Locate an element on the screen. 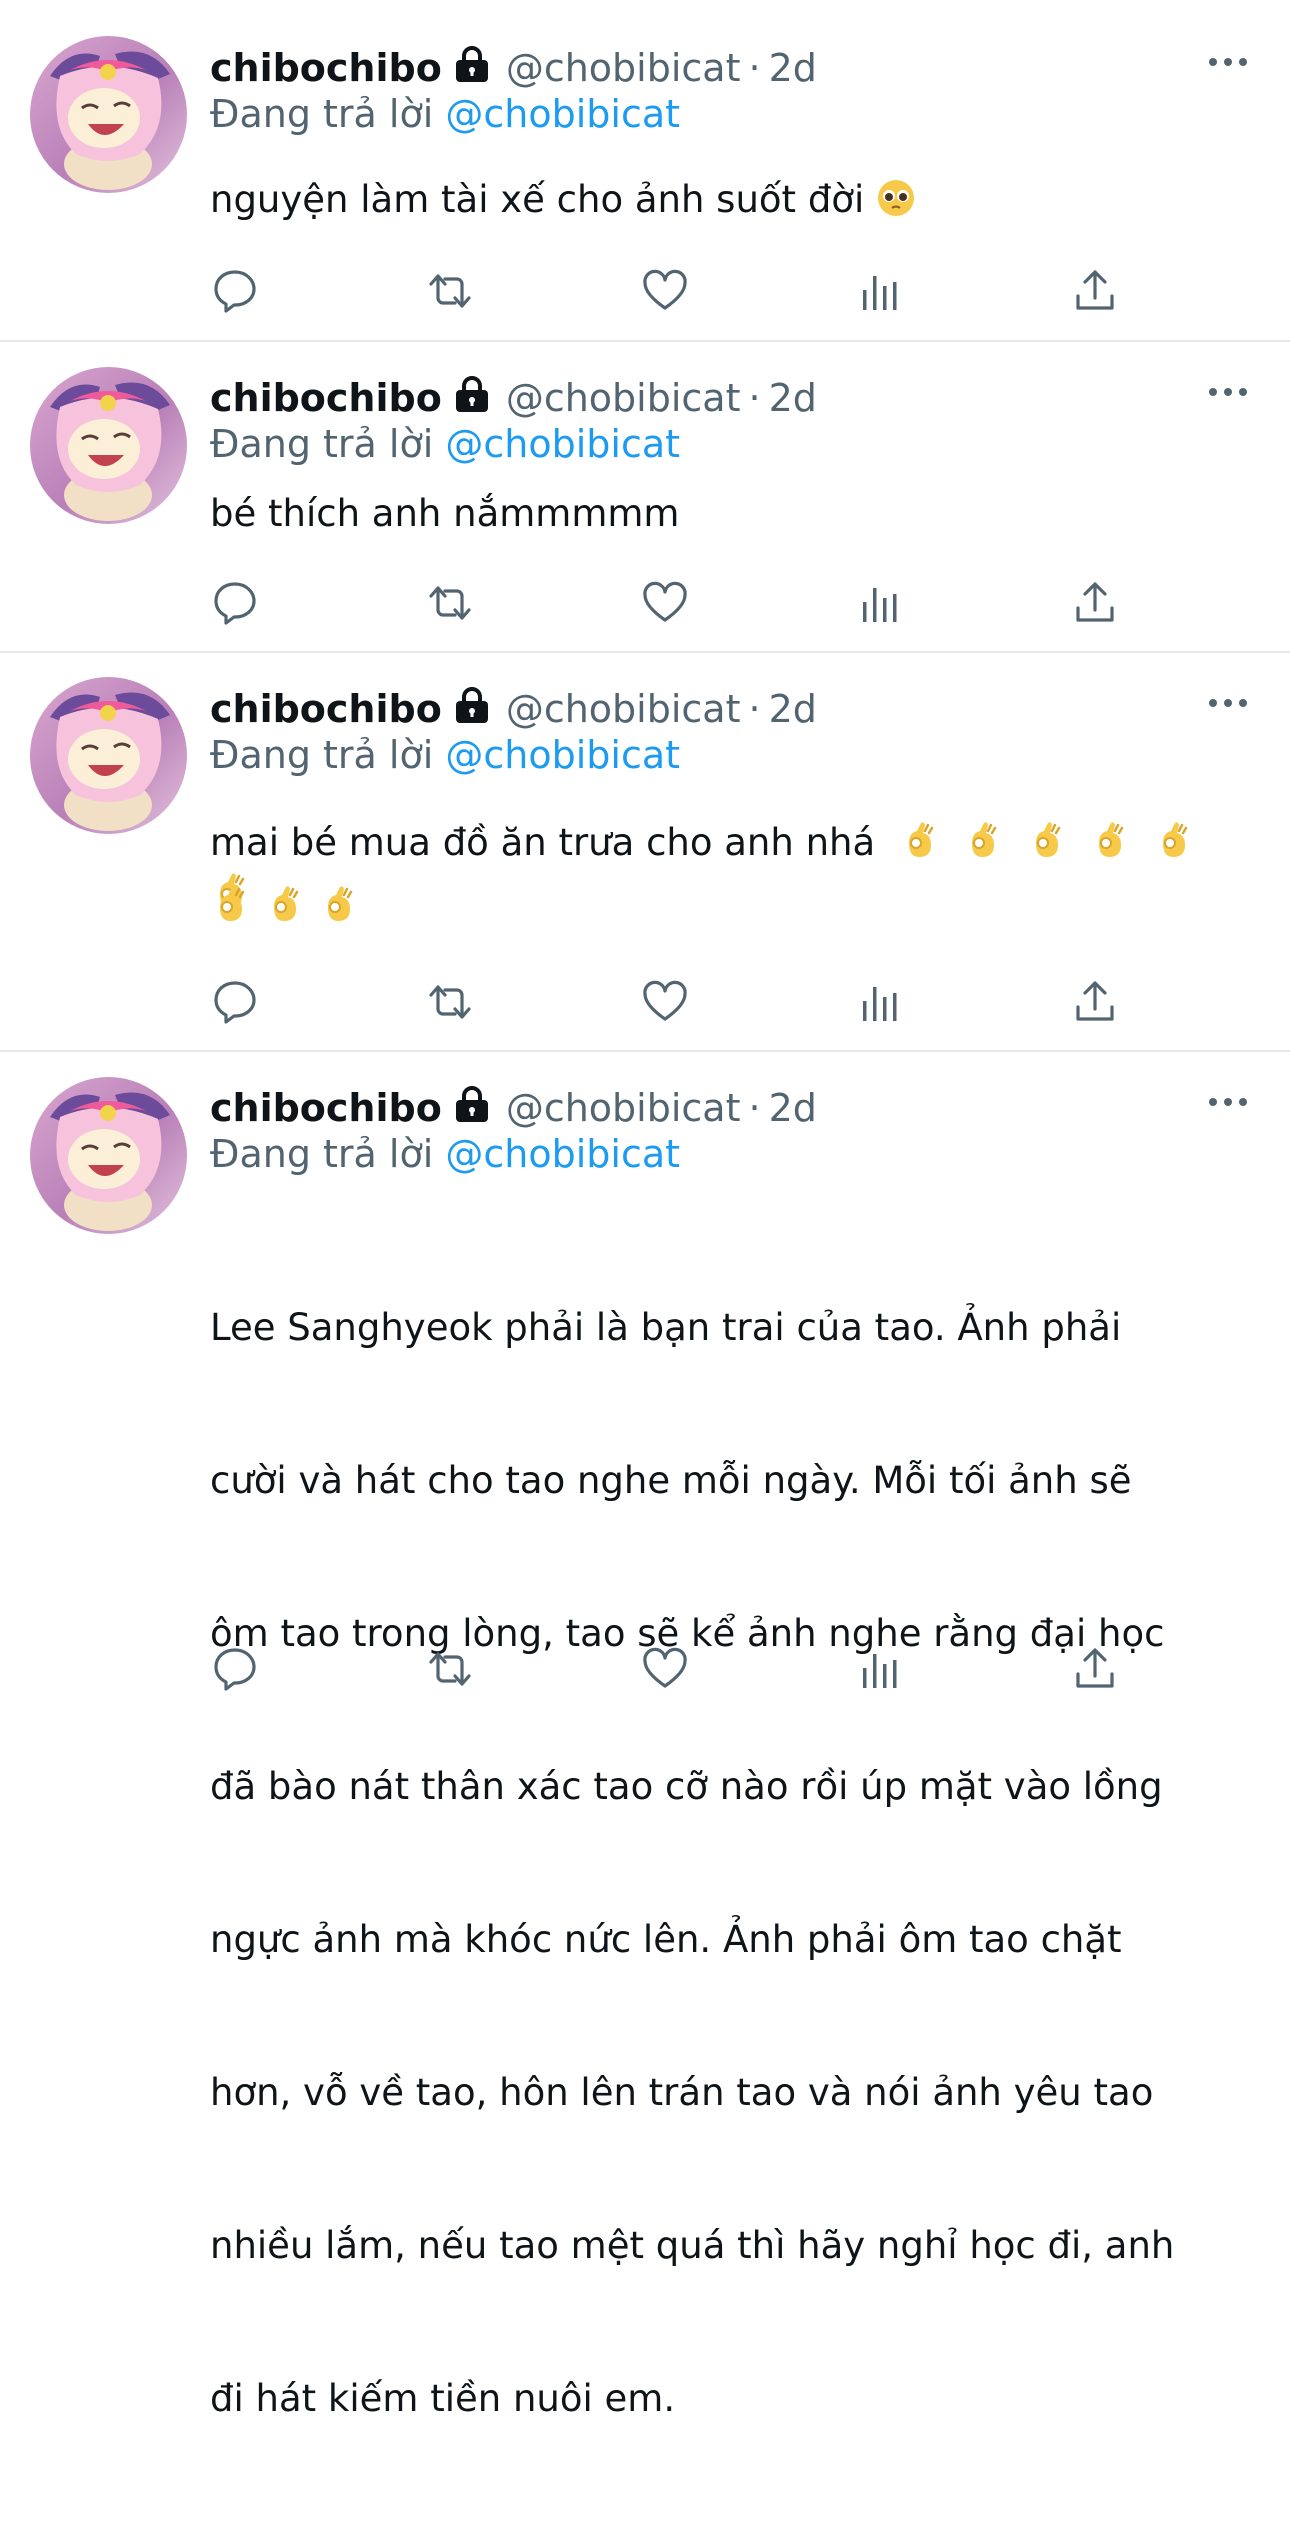 This screenshot has width=1290, height=2526. tweet-text-content: nguyện làm tài xế cho ảnh suốt đời is located at coordinates (537, 199).